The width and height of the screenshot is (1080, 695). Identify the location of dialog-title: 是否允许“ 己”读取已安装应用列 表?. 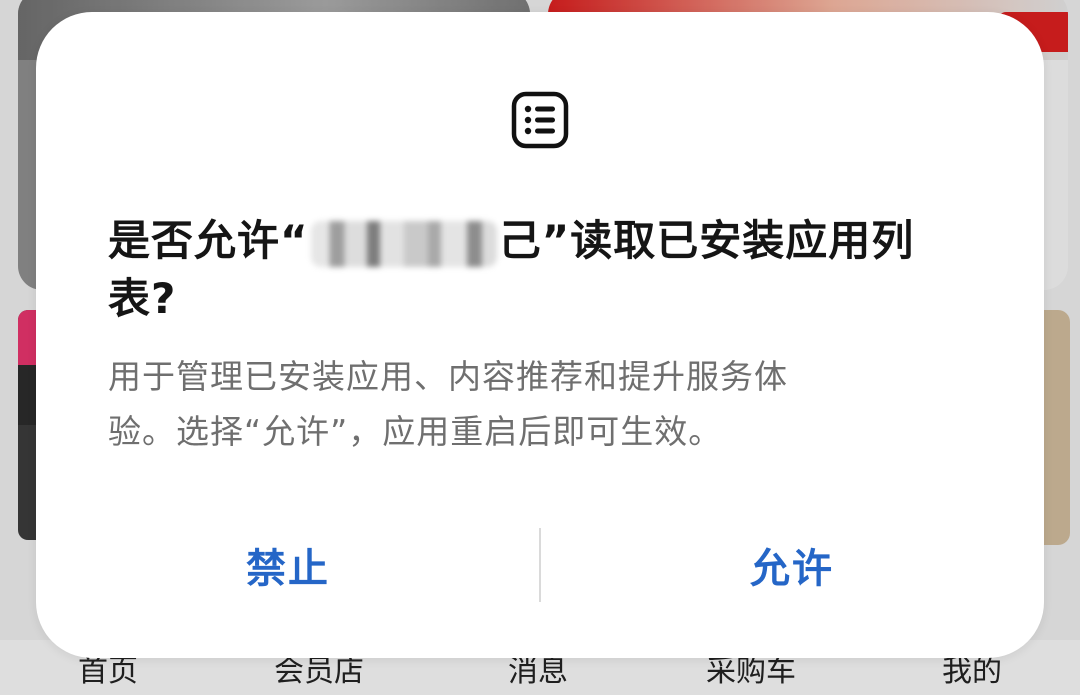
(538, 270).